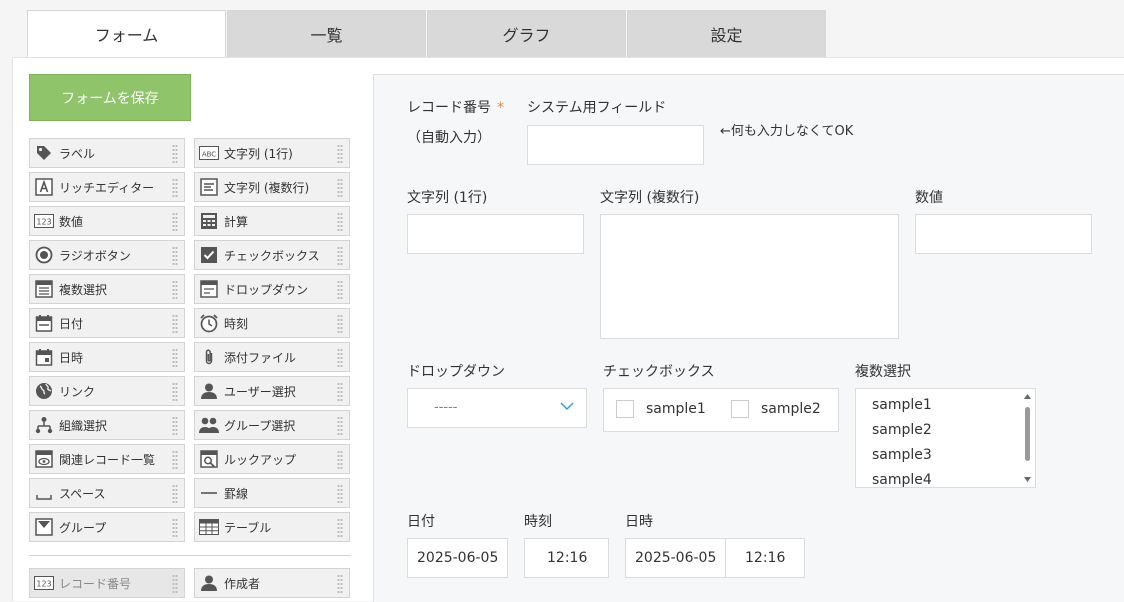 This screenshot has width=1124, height=602. I want to click on palette-item-dropdown: ドロップダウン, so click(272, 289).